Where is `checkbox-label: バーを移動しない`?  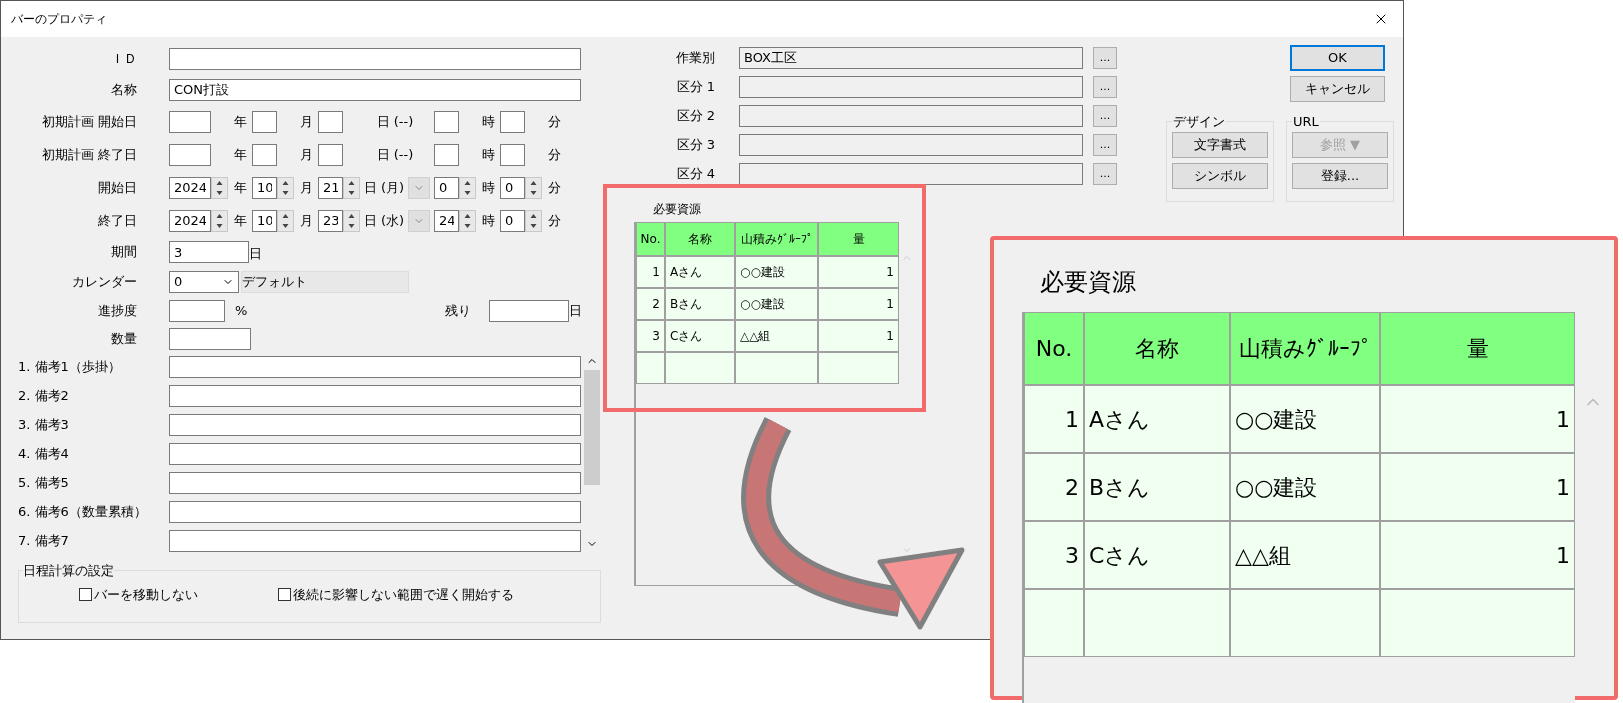 checkbox-label: バーを移動しない is located at coordinates (146, 594).